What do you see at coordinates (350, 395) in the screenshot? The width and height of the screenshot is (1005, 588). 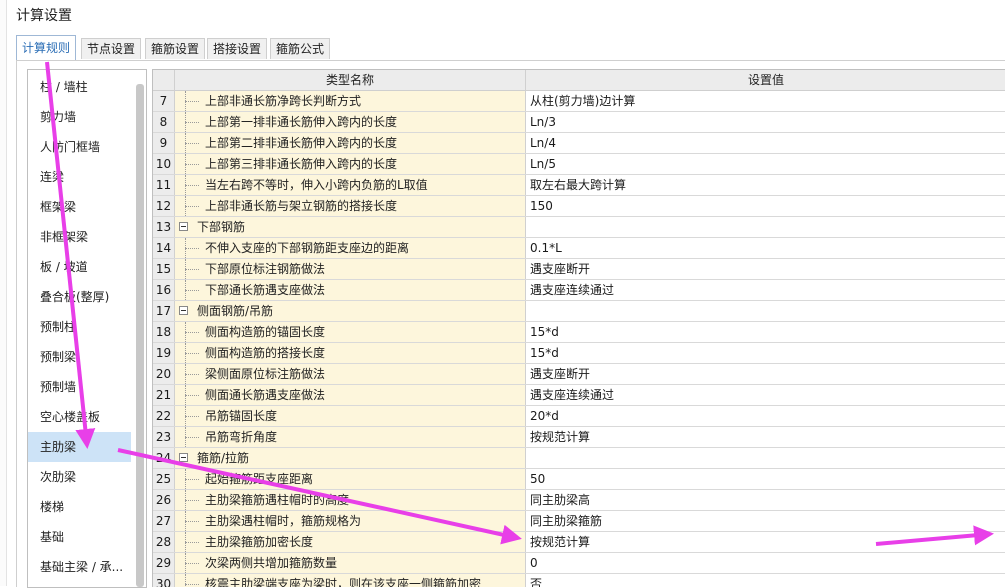 I see `name-cell: 侧面通长筋遇支座做法` at bounding box center [350, 395].